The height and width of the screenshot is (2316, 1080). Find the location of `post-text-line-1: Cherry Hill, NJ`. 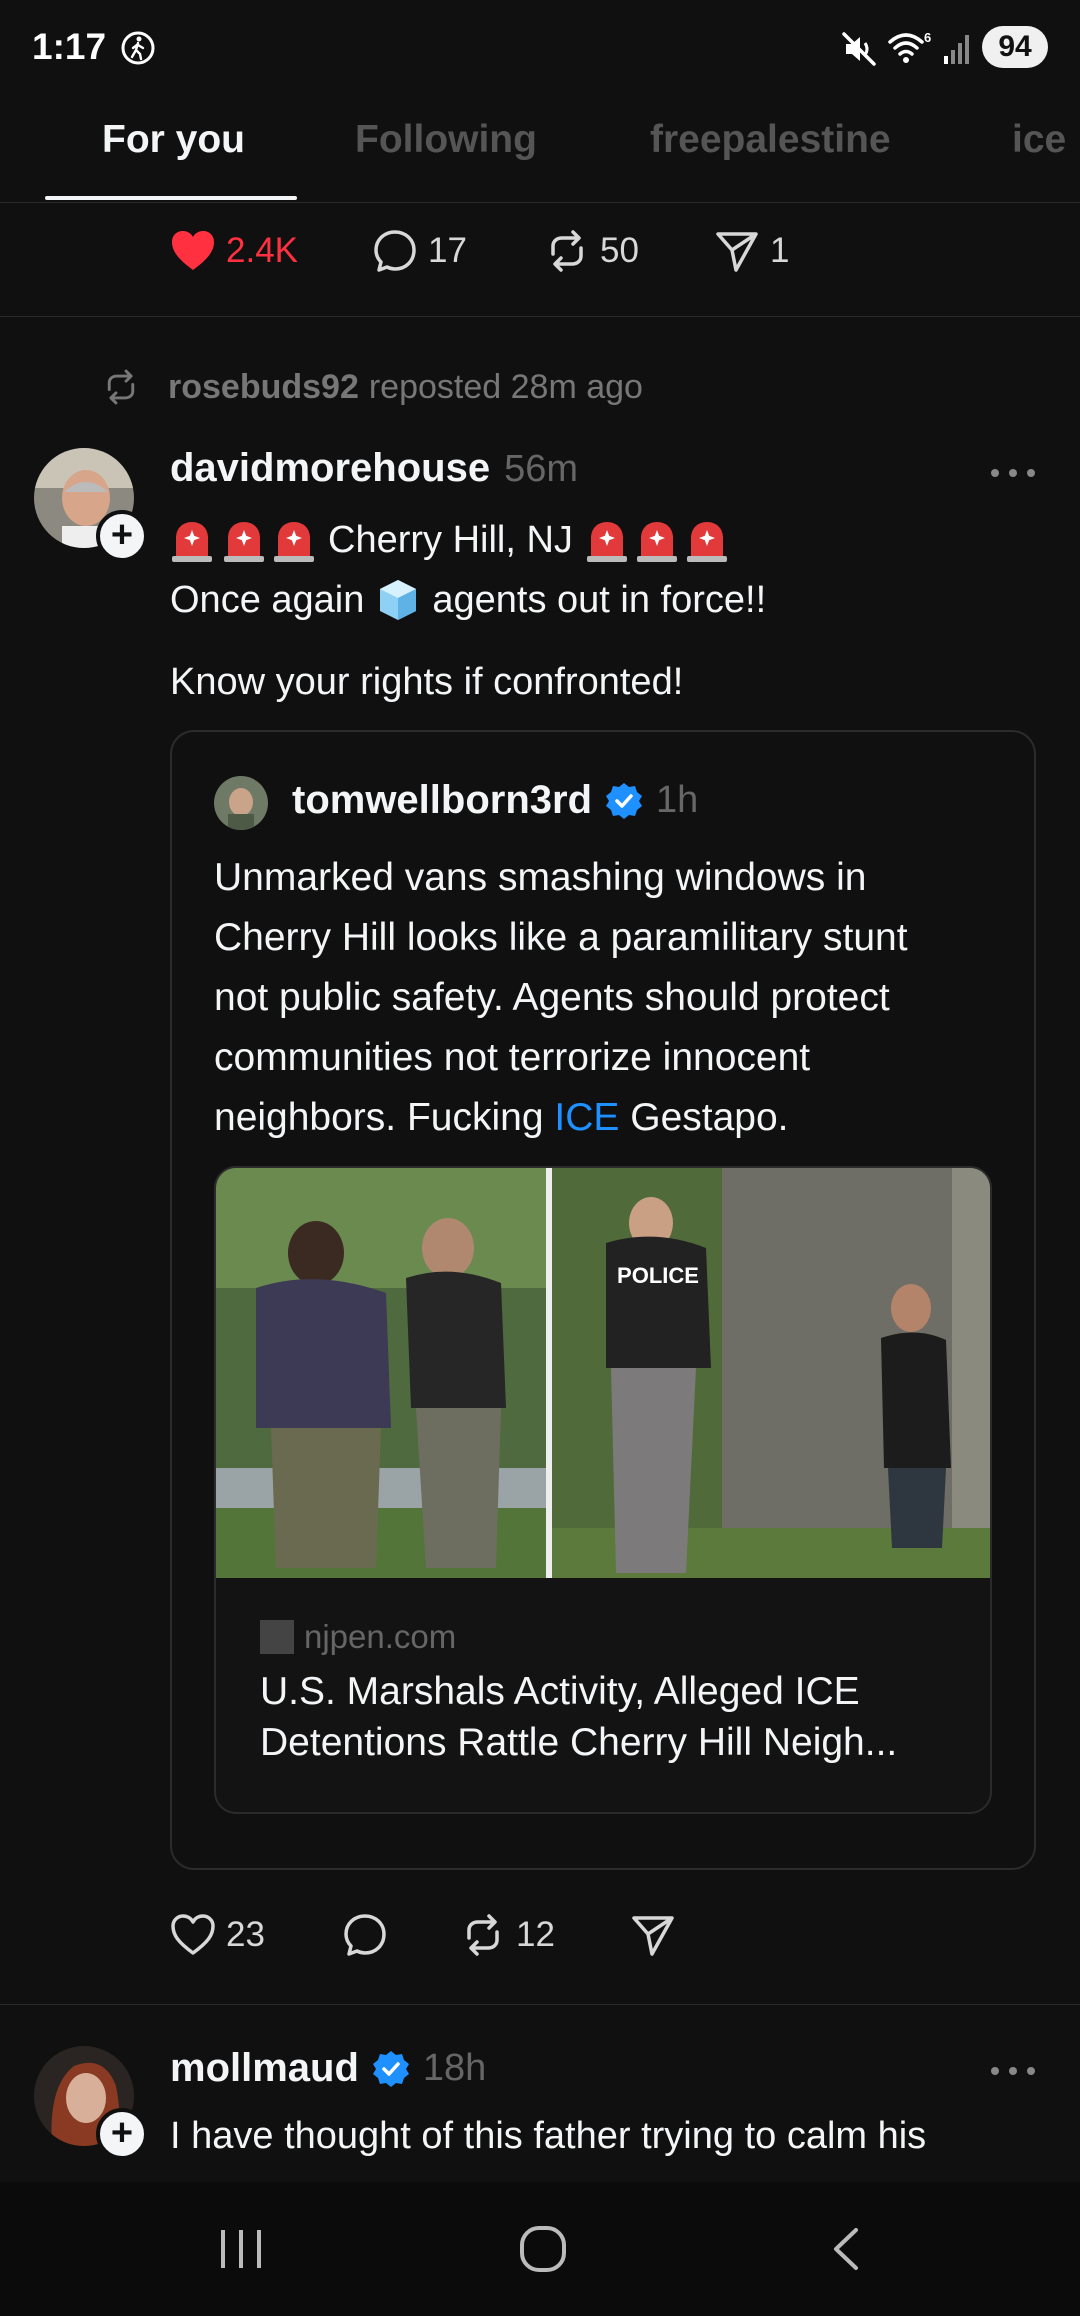

post-text-line-1: Cherry Hill, NJ is located at coordinates (450, 540).